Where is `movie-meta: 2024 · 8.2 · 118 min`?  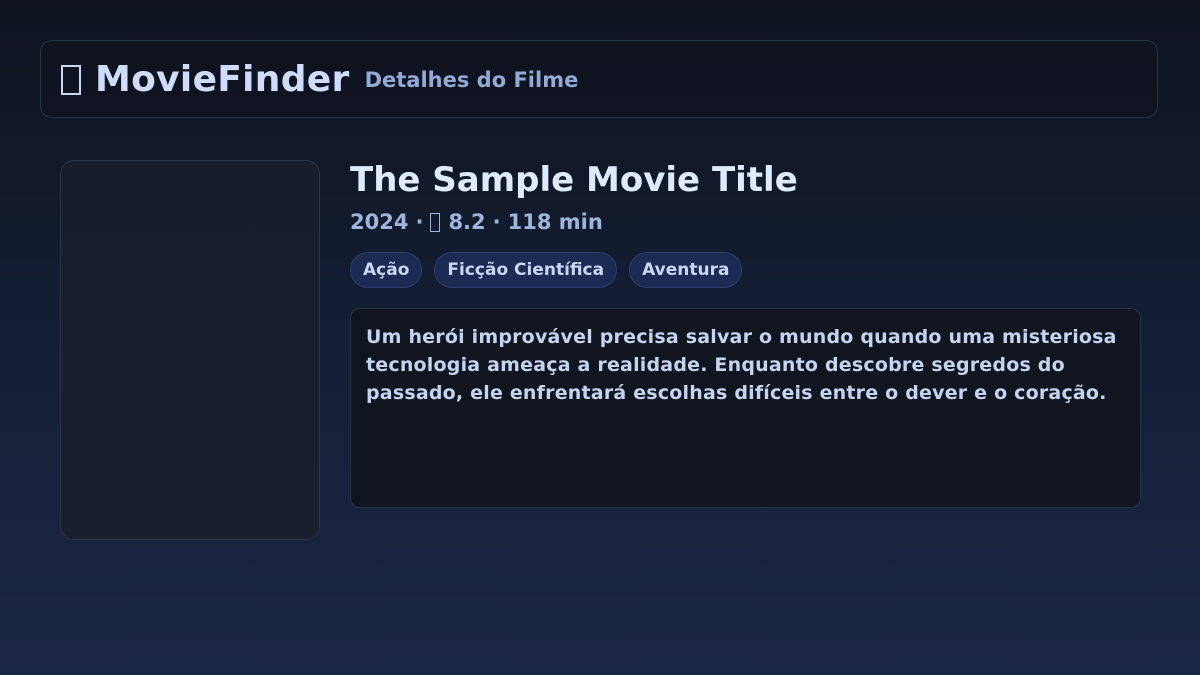 movie-meta: 2024 · 8.2 · 118 min is located at coordinates (746, 222).